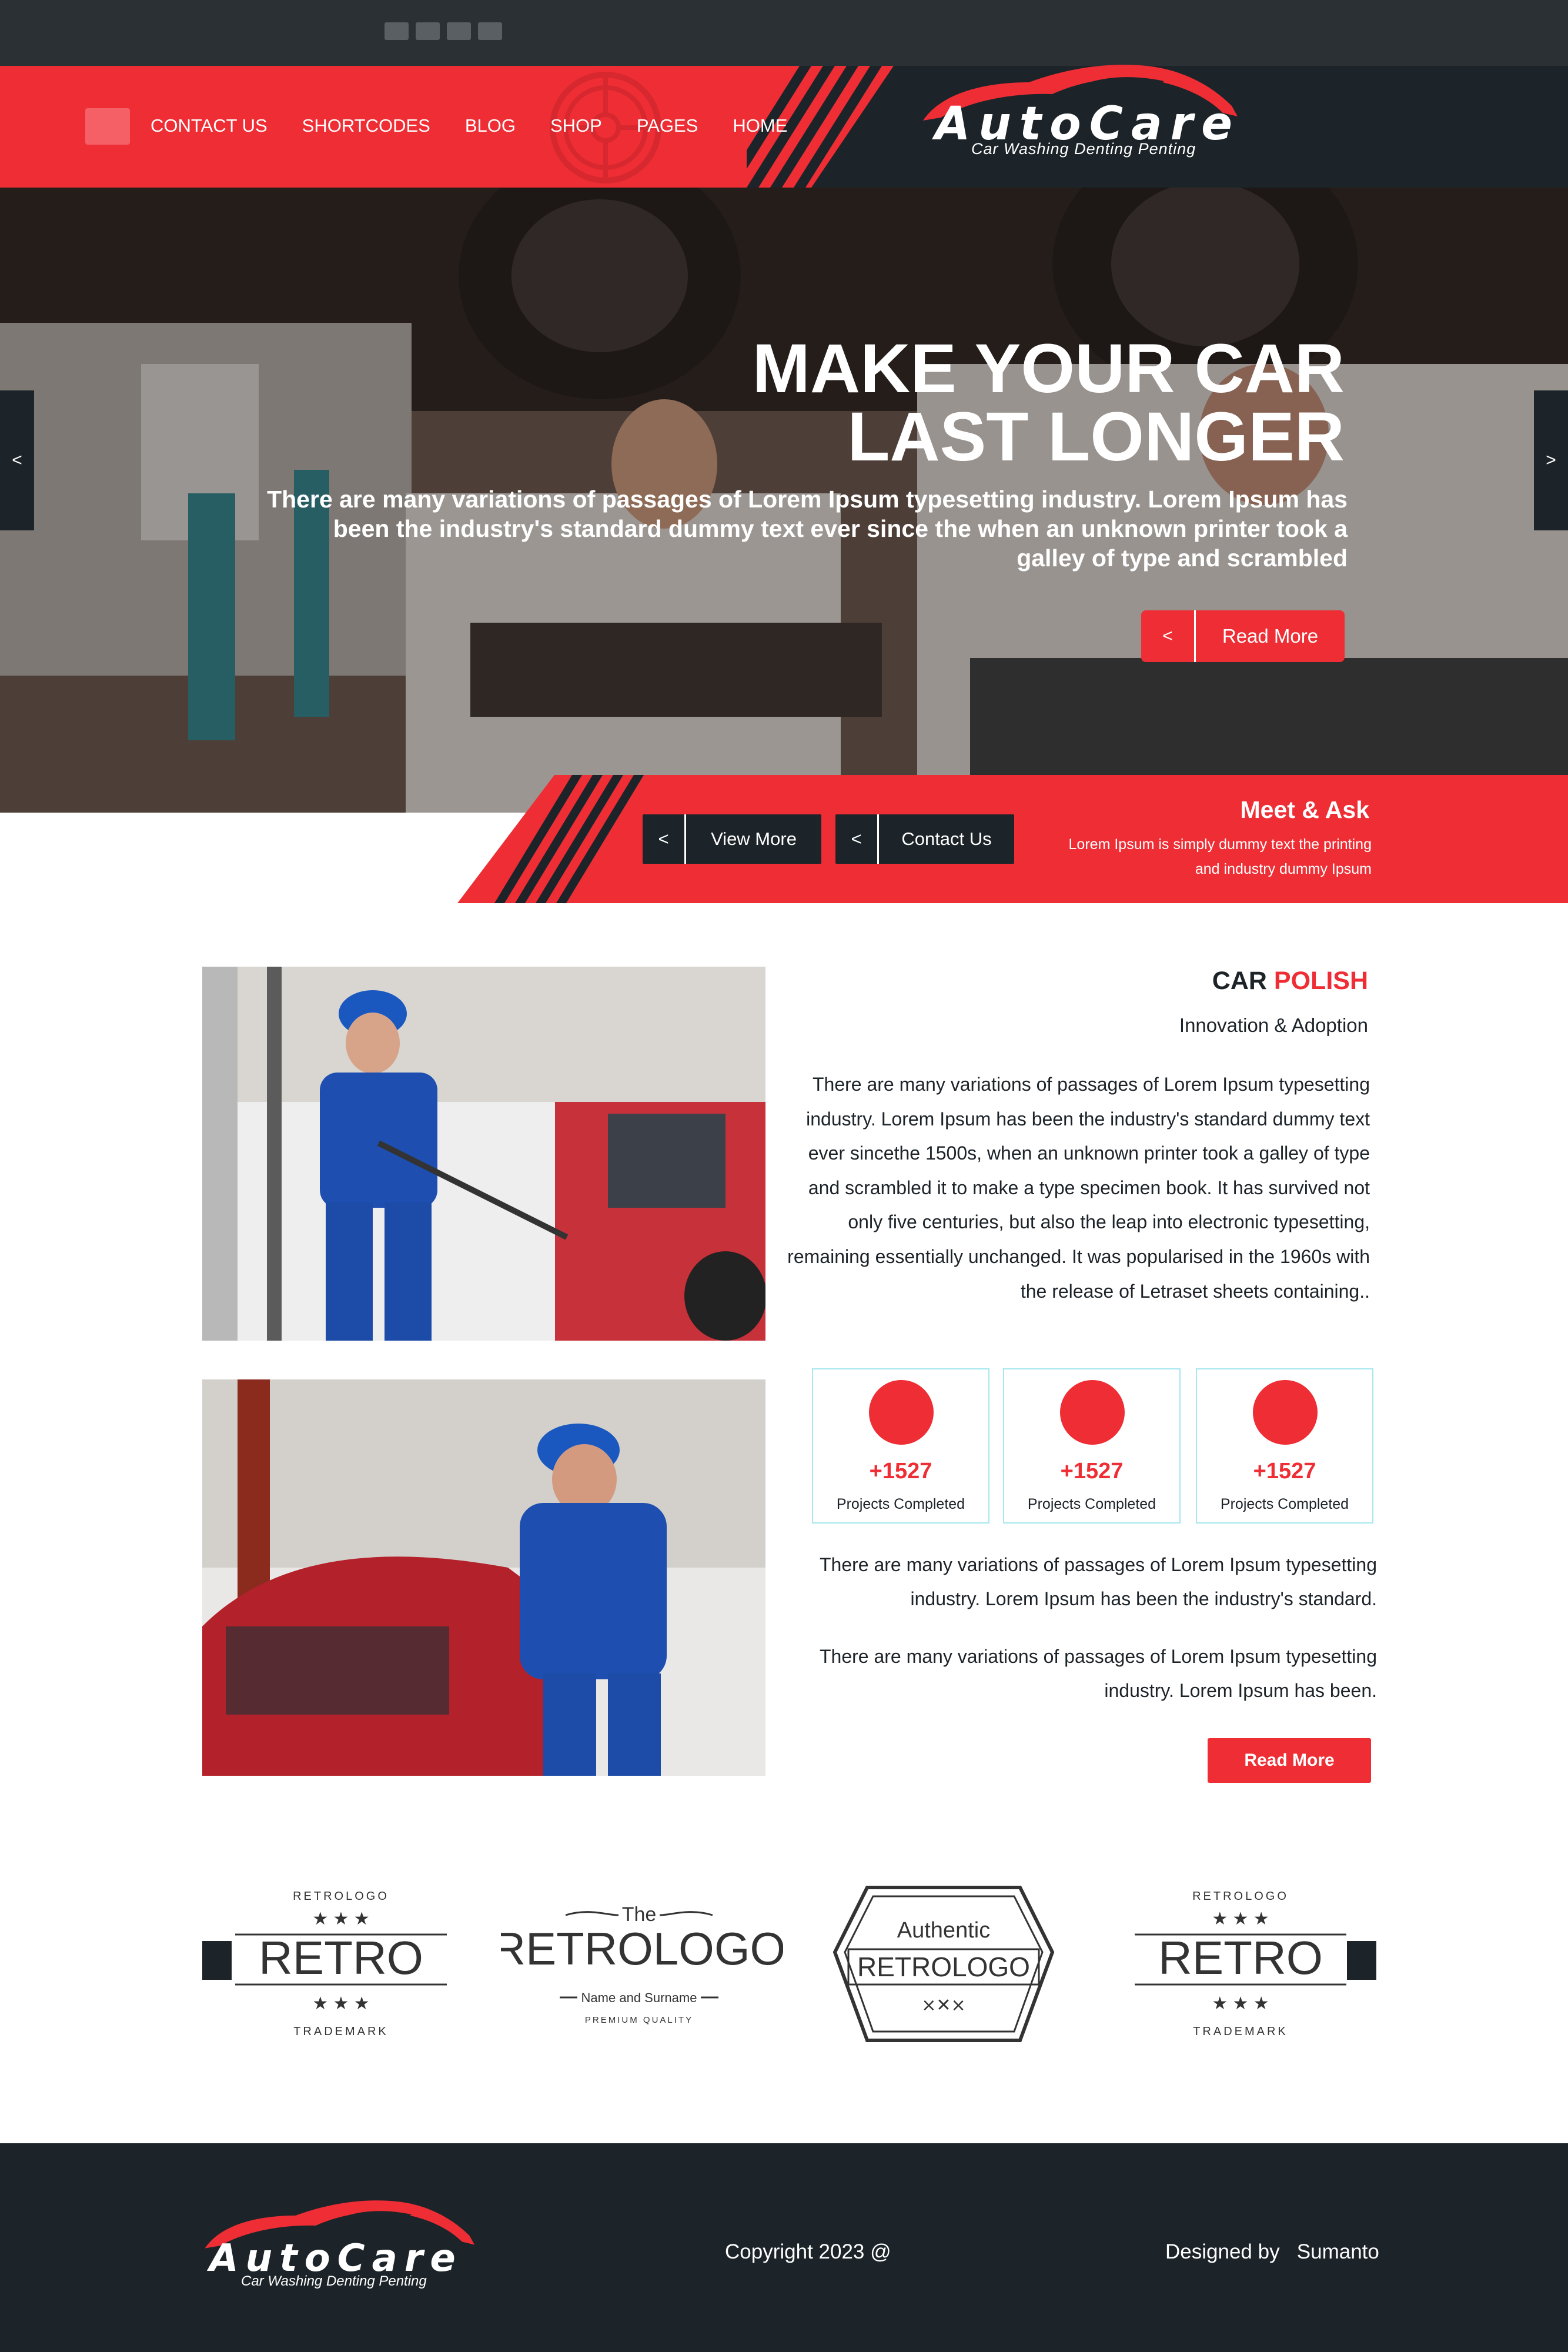  What do you see at coordinates (1083, 149) in the screenshot?
I see `brand-tagline: Car Washing Denting Penting` at bounding box center [1083, 149].